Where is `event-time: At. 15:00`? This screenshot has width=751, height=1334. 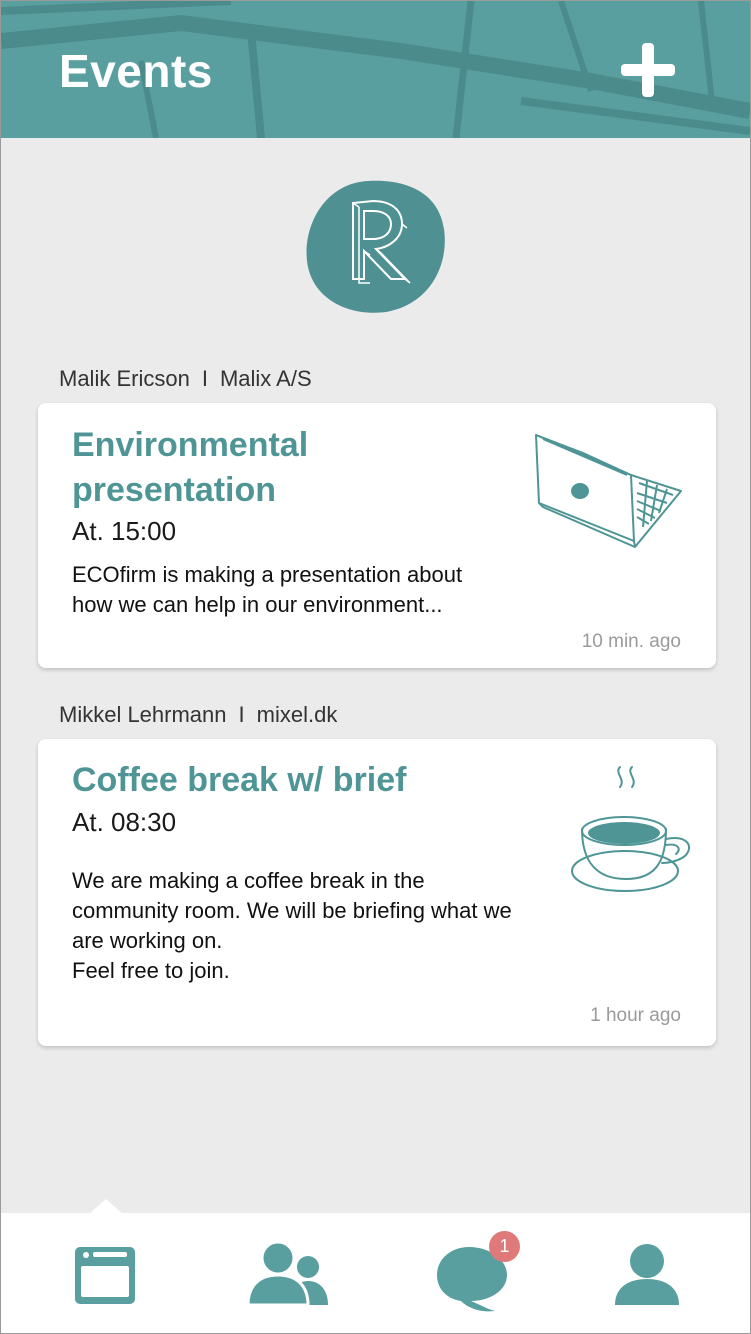
event-time: At. 15:00 is located at coordinates (124, 531).